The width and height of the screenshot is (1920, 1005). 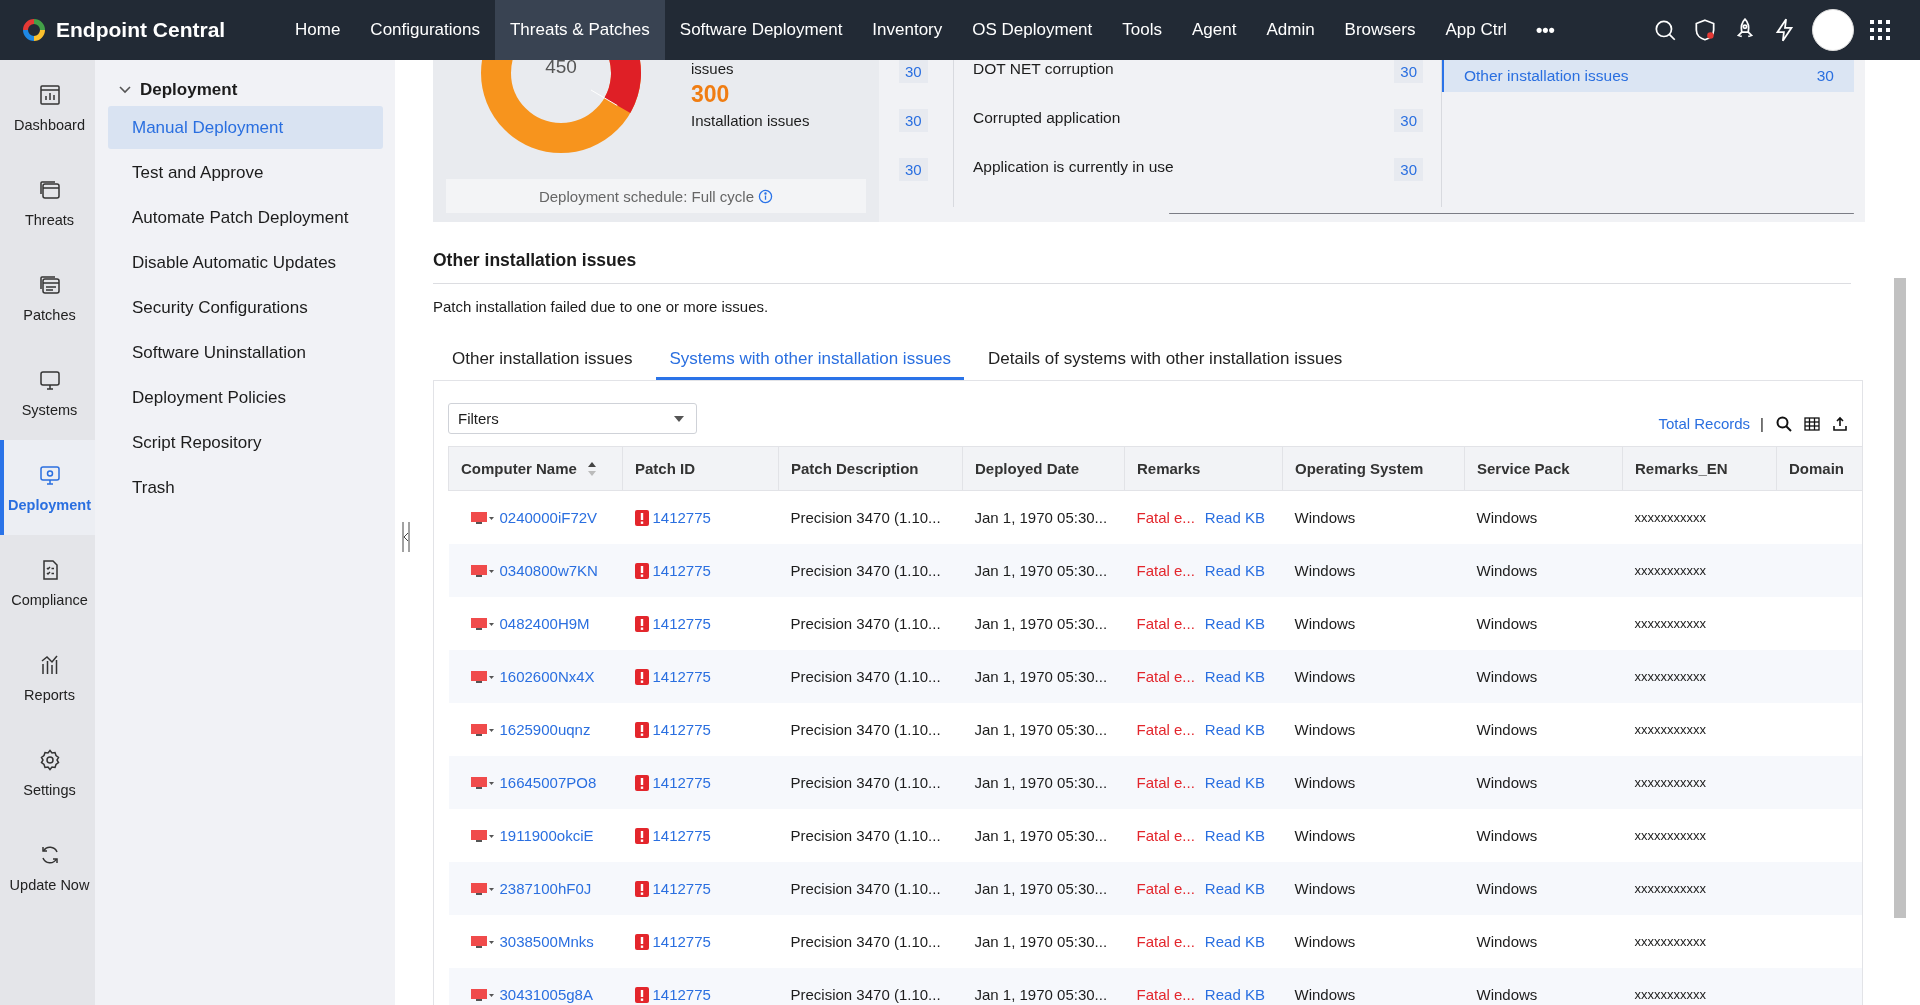 What do you see at coordinates (1214, 30) in the screenshot?
I see `nav-tab: Agent` at bounding box center [1214, 30].